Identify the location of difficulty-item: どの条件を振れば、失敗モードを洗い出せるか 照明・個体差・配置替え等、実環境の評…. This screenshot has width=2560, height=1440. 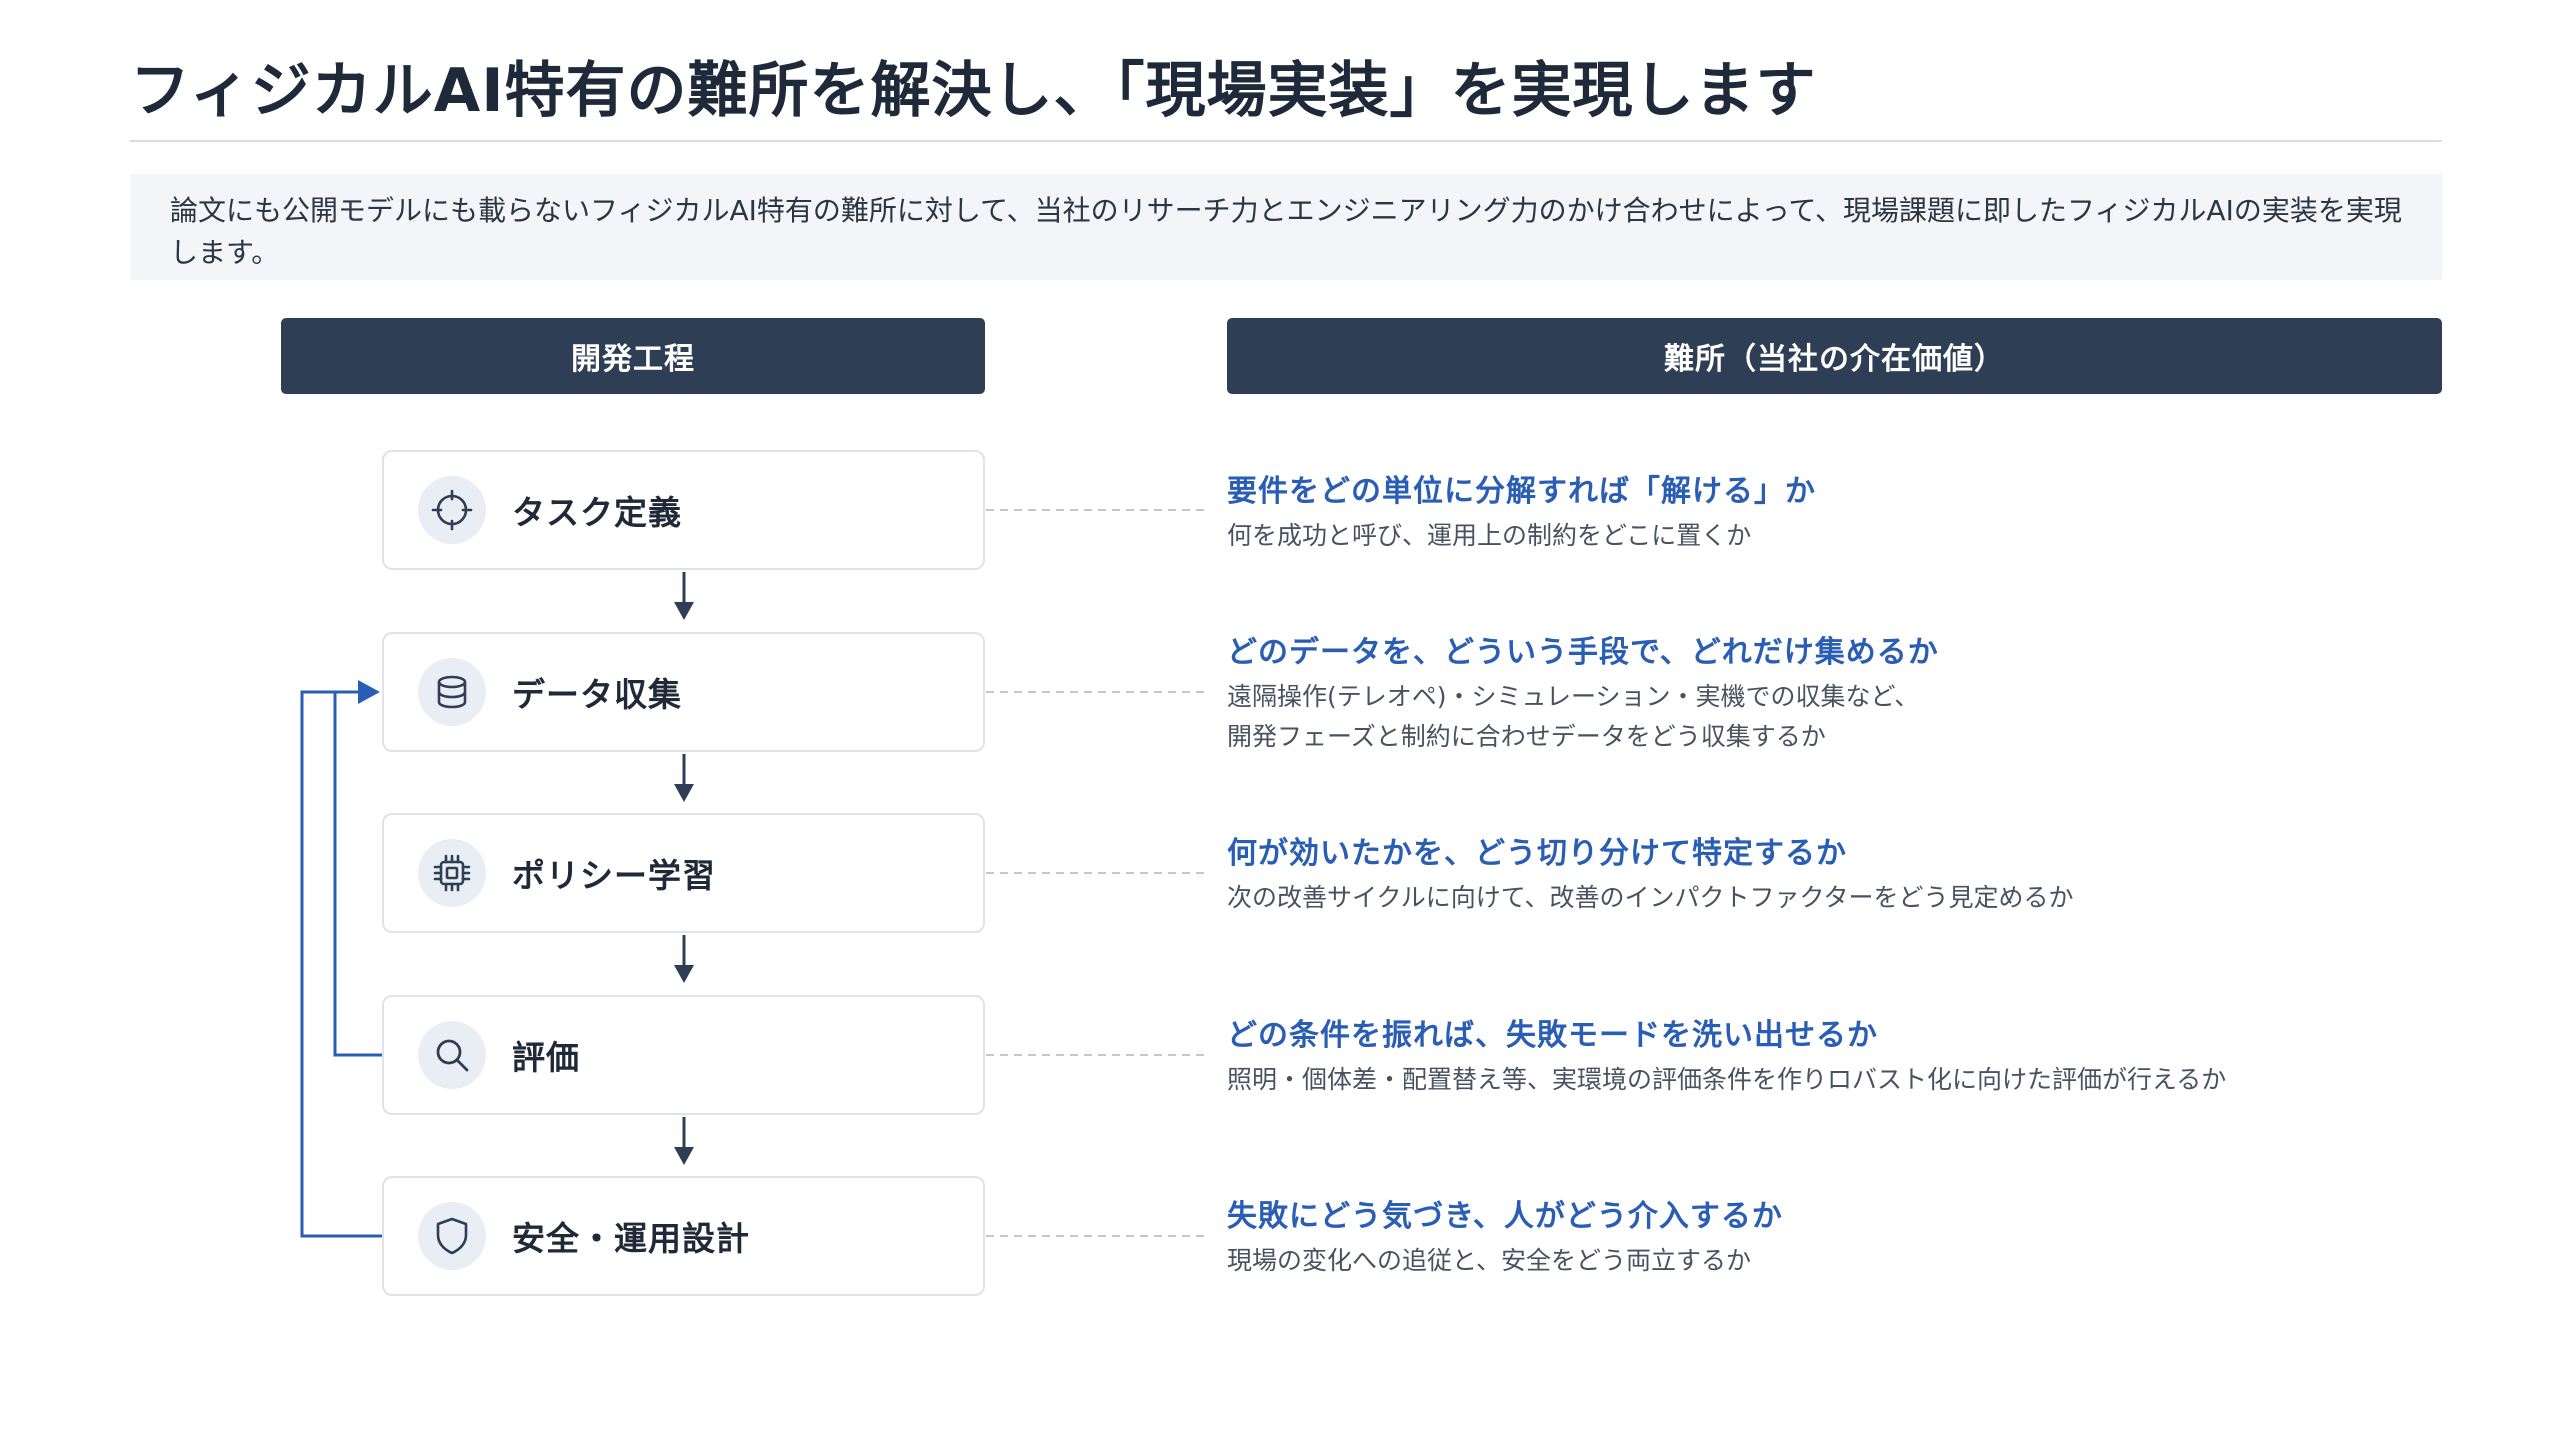
(1834, 1057).